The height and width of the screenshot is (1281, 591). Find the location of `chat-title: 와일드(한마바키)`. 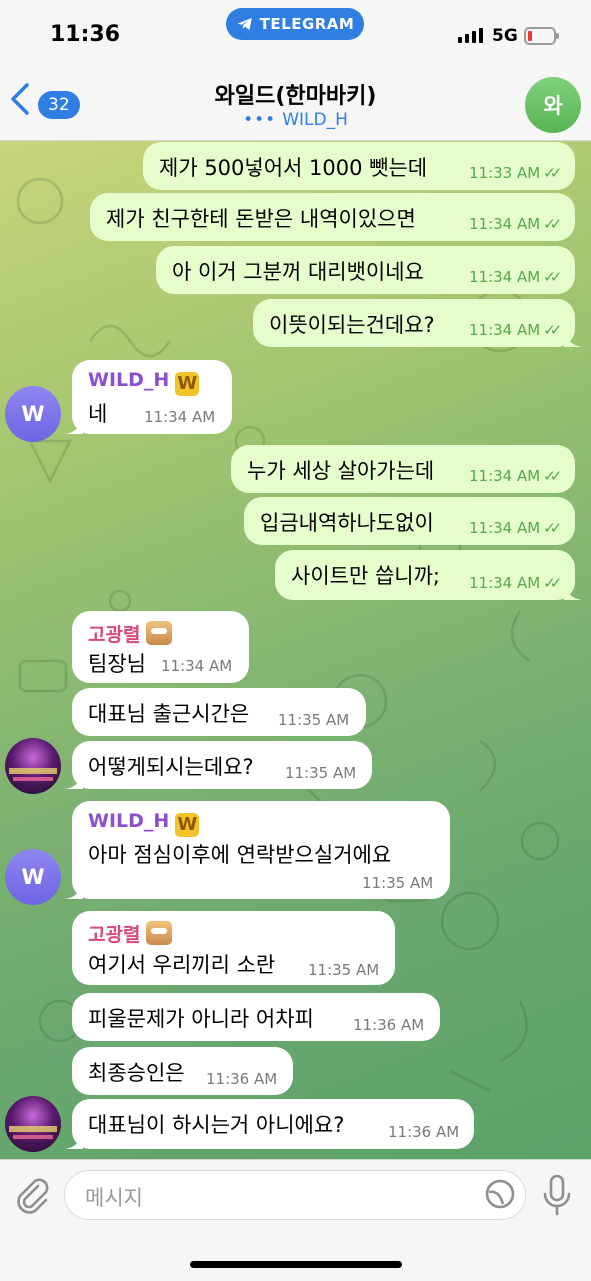

chat-title: 와일드(한마바키) is located at coordinates (295, 94).